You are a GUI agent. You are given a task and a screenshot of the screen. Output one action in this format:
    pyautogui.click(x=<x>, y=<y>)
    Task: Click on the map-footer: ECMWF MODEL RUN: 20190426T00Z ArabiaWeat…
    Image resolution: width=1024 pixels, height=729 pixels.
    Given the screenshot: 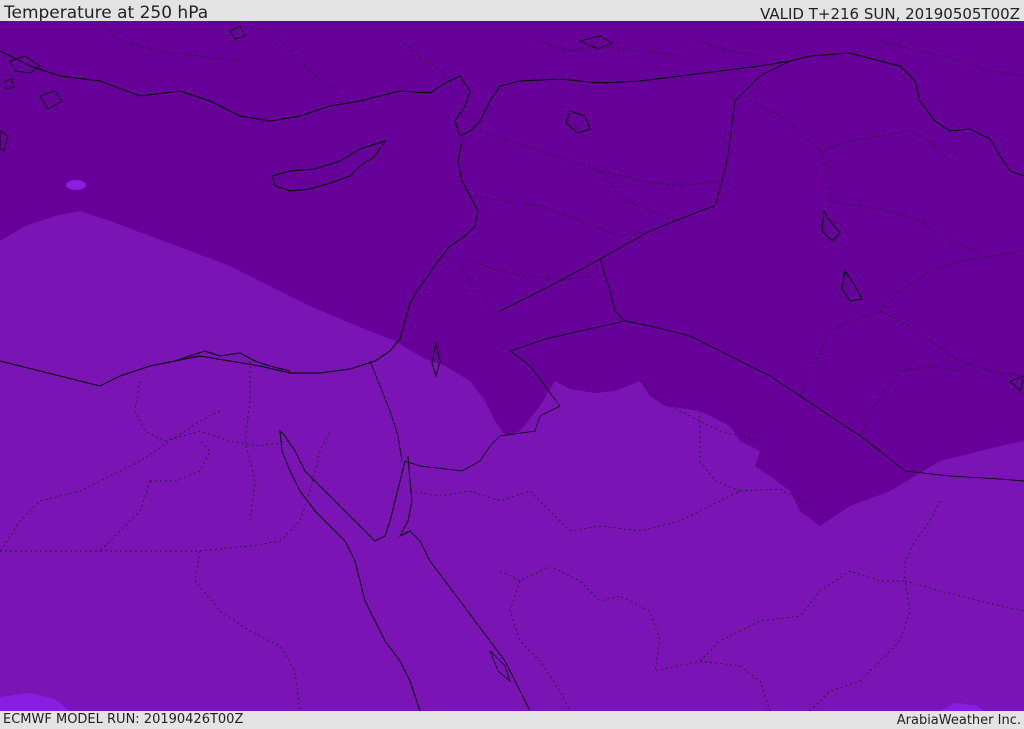 What is the action you would take?
    pyautogui.click(x=512, y=720)
    